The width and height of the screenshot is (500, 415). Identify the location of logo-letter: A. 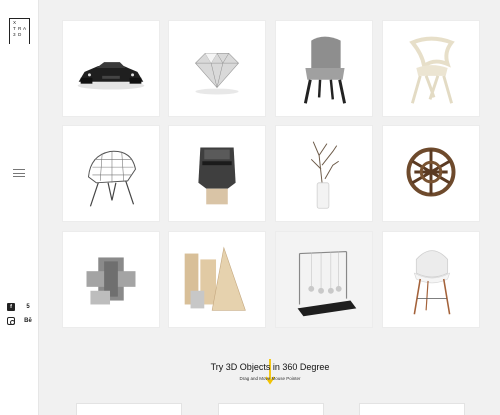
(25, 28).